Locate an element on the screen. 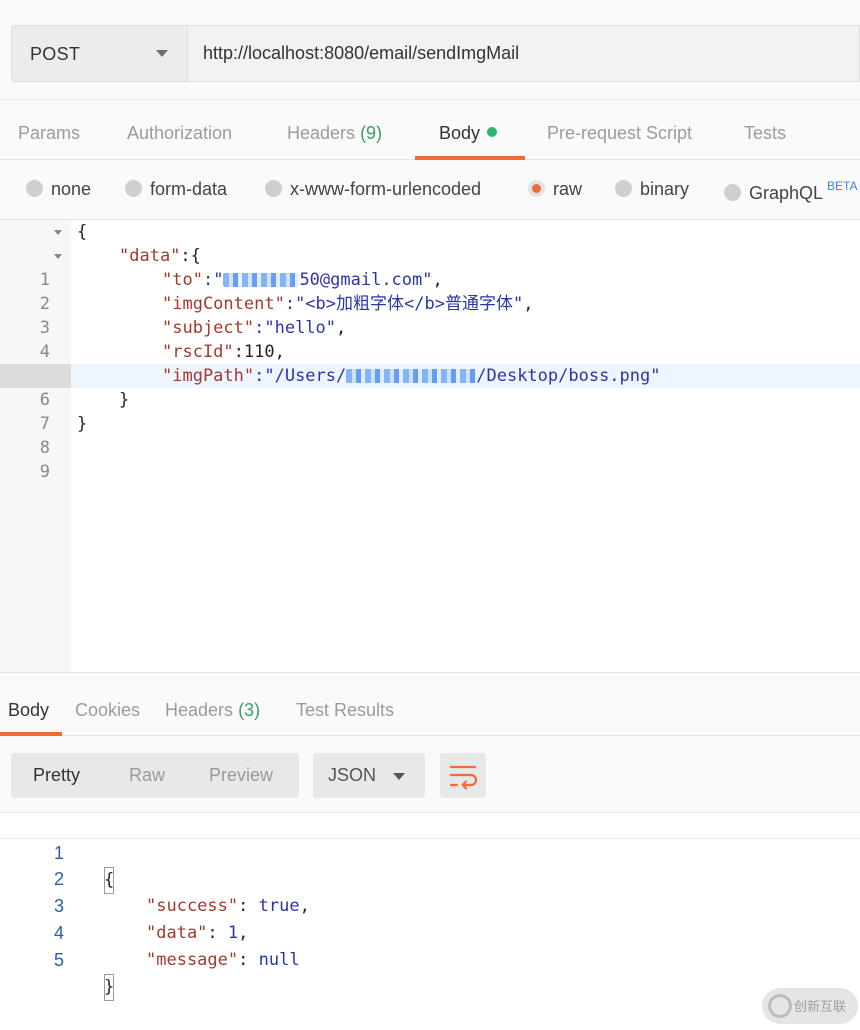  code-line: 6 "rscId":110, is located at coordinates (430, 375).